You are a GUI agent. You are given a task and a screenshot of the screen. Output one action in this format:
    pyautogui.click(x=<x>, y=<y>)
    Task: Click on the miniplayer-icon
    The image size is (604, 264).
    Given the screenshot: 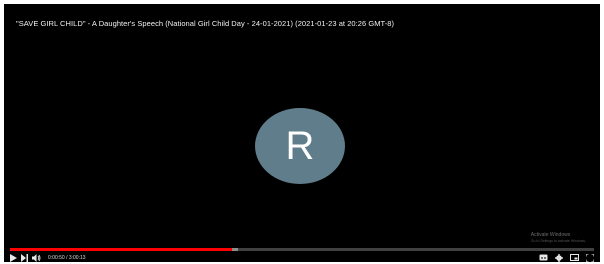 What is the action you would take?
    pyautogui.click(x=574, y=257)
    